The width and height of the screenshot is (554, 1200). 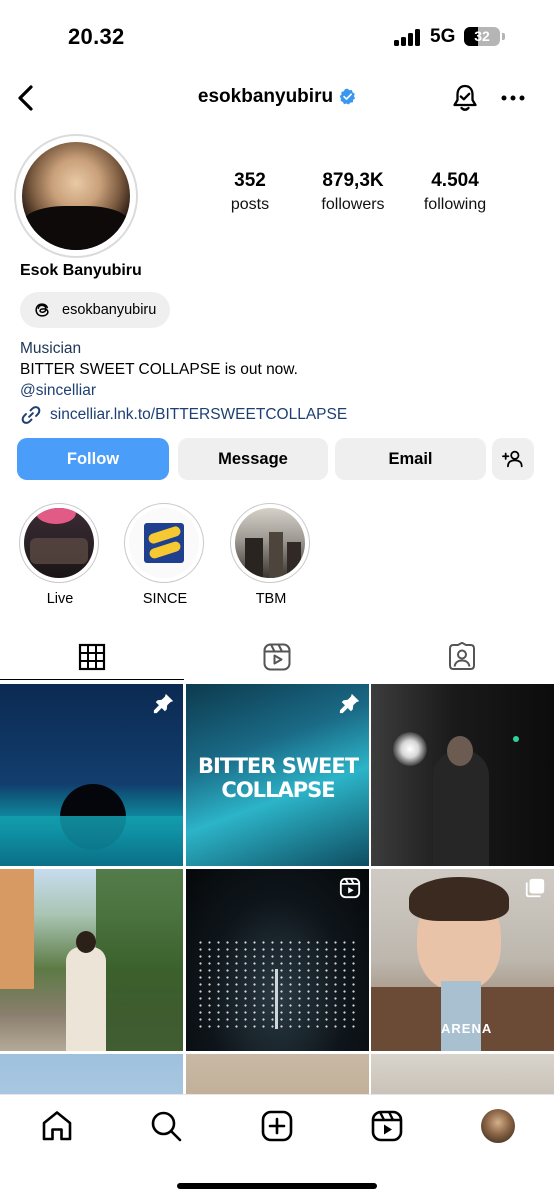 What do you see at coordinates (408, 37) in the screenshot?
I see `cellular-signal-icon` at bounding box center [408, 37].